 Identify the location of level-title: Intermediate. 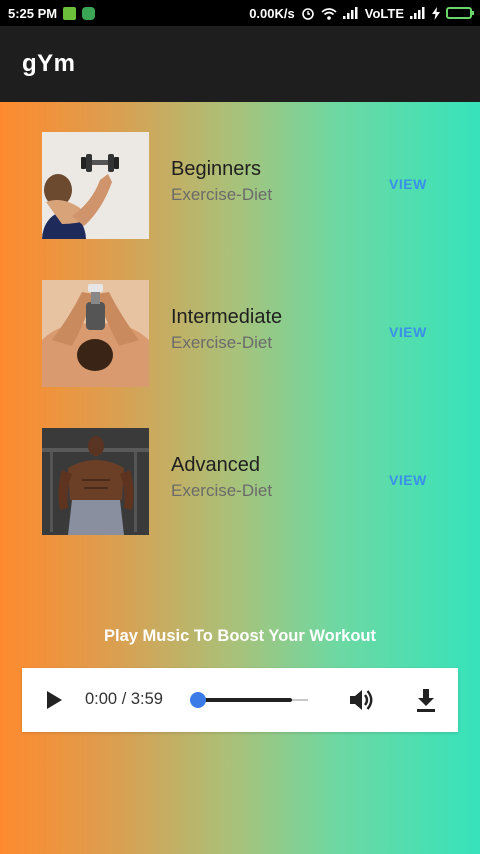
(227, 317).